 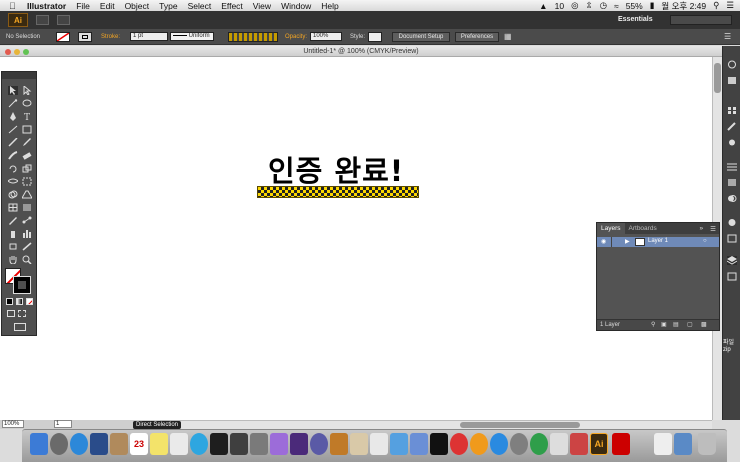 I want to click on adobe-app-icon, so click(x=621, y=444).